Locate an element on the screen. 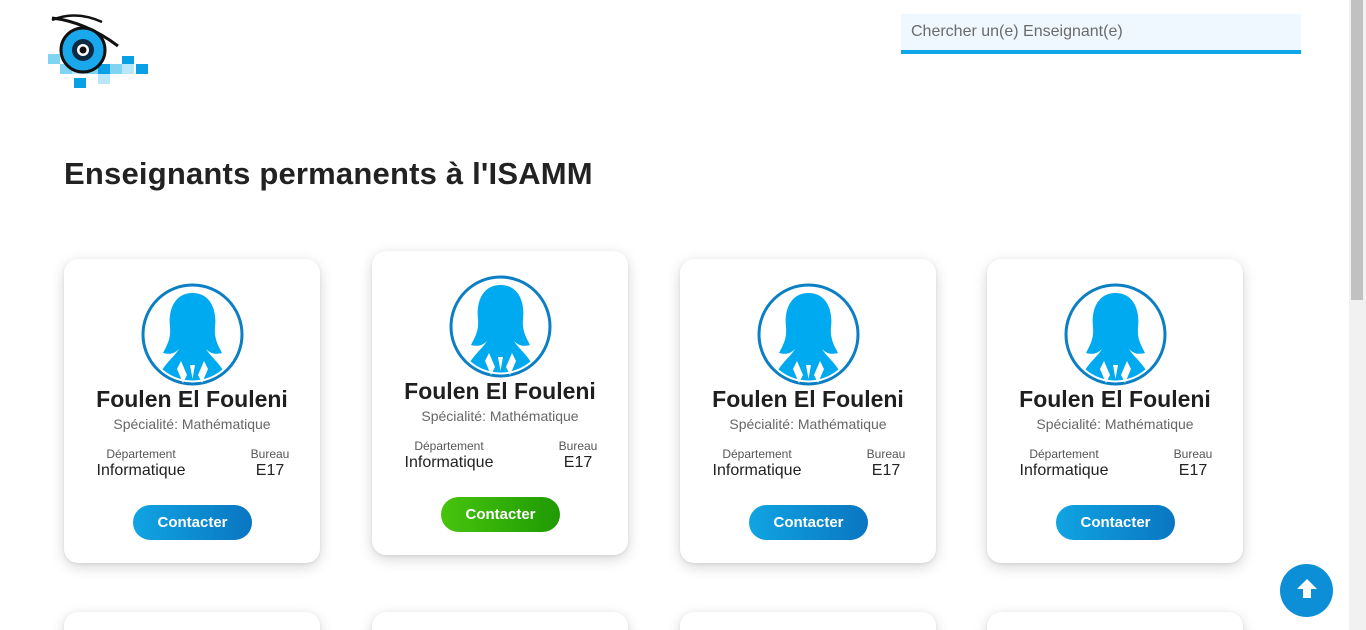 The height and width of the screenshot is (630, 1366). scroll-to-top-button is located at coordinates (1306, 590).